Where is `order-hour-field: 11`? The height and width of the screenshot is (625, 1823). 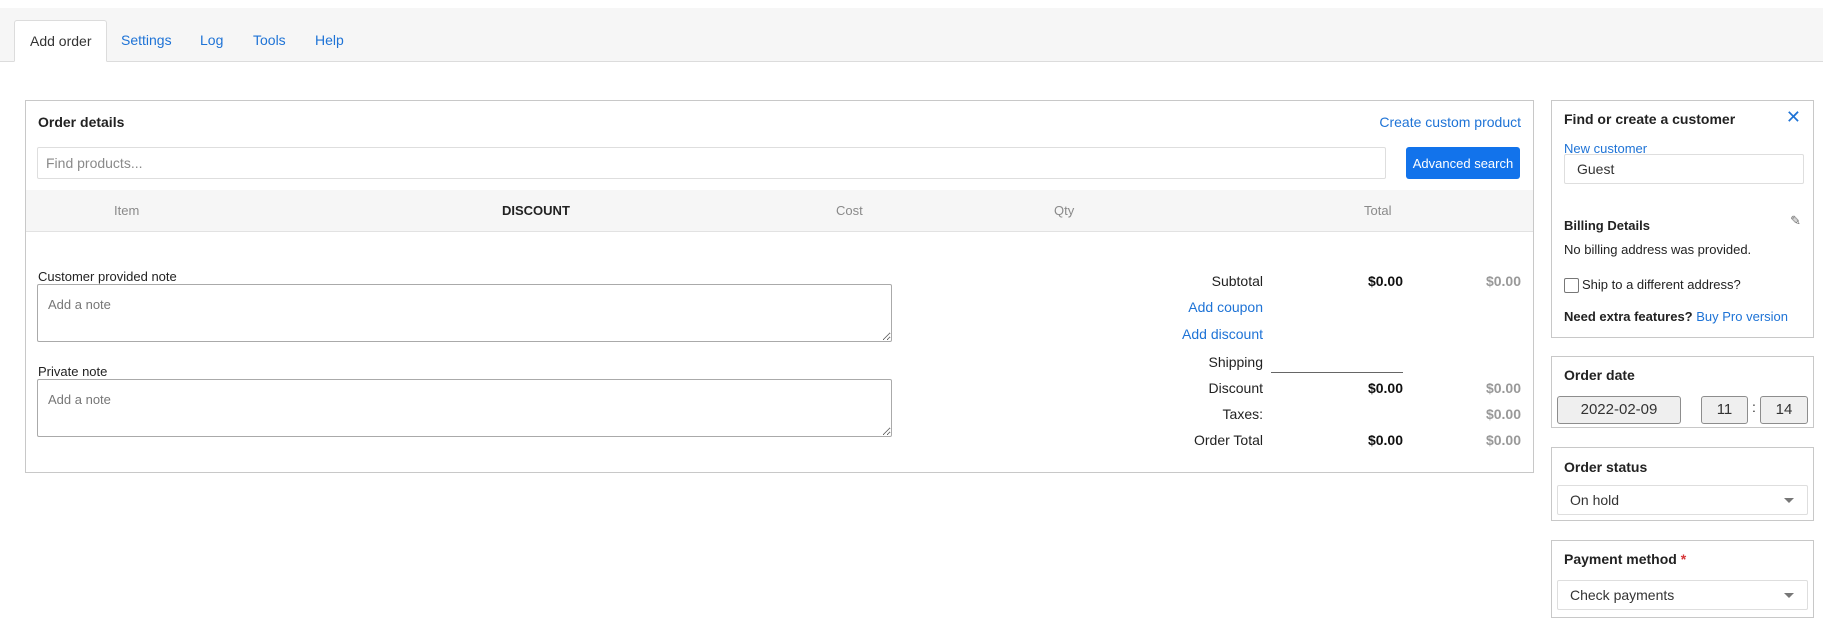
order-hour-field: 11 is located at coordinates (1724, 410).